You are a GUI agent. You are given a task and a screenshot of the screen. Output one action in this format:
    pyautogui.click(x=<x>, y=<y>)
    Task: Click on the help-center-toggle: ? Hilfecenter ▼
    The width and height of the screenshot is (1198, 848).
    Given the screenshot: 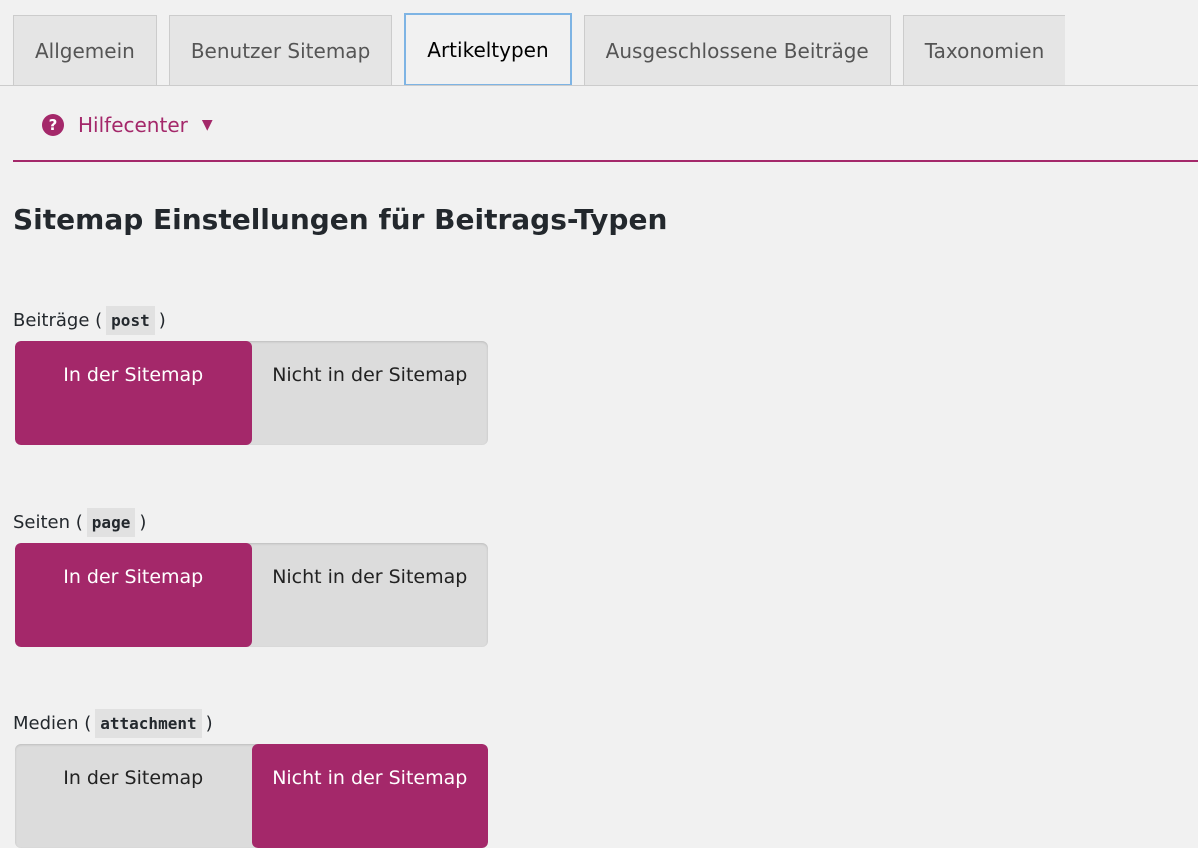 What is the action you would take?
    pyautogui.click(x=127, y=125)
    